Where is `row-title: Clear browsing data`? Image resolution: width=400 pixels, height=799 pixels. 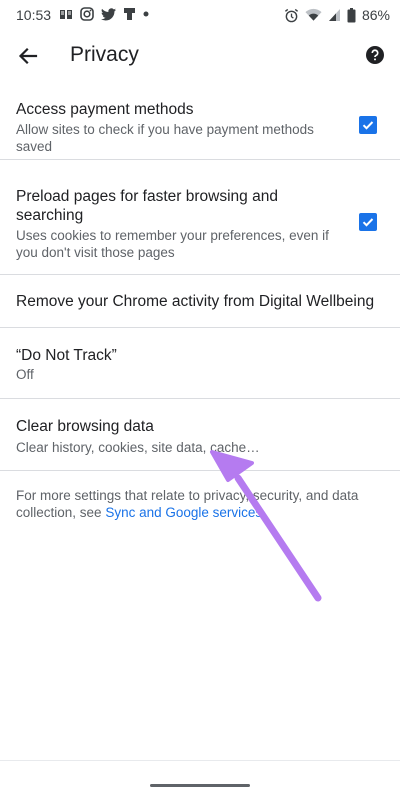 row-title: Clear browsing data is located at coordinates (85, 426).